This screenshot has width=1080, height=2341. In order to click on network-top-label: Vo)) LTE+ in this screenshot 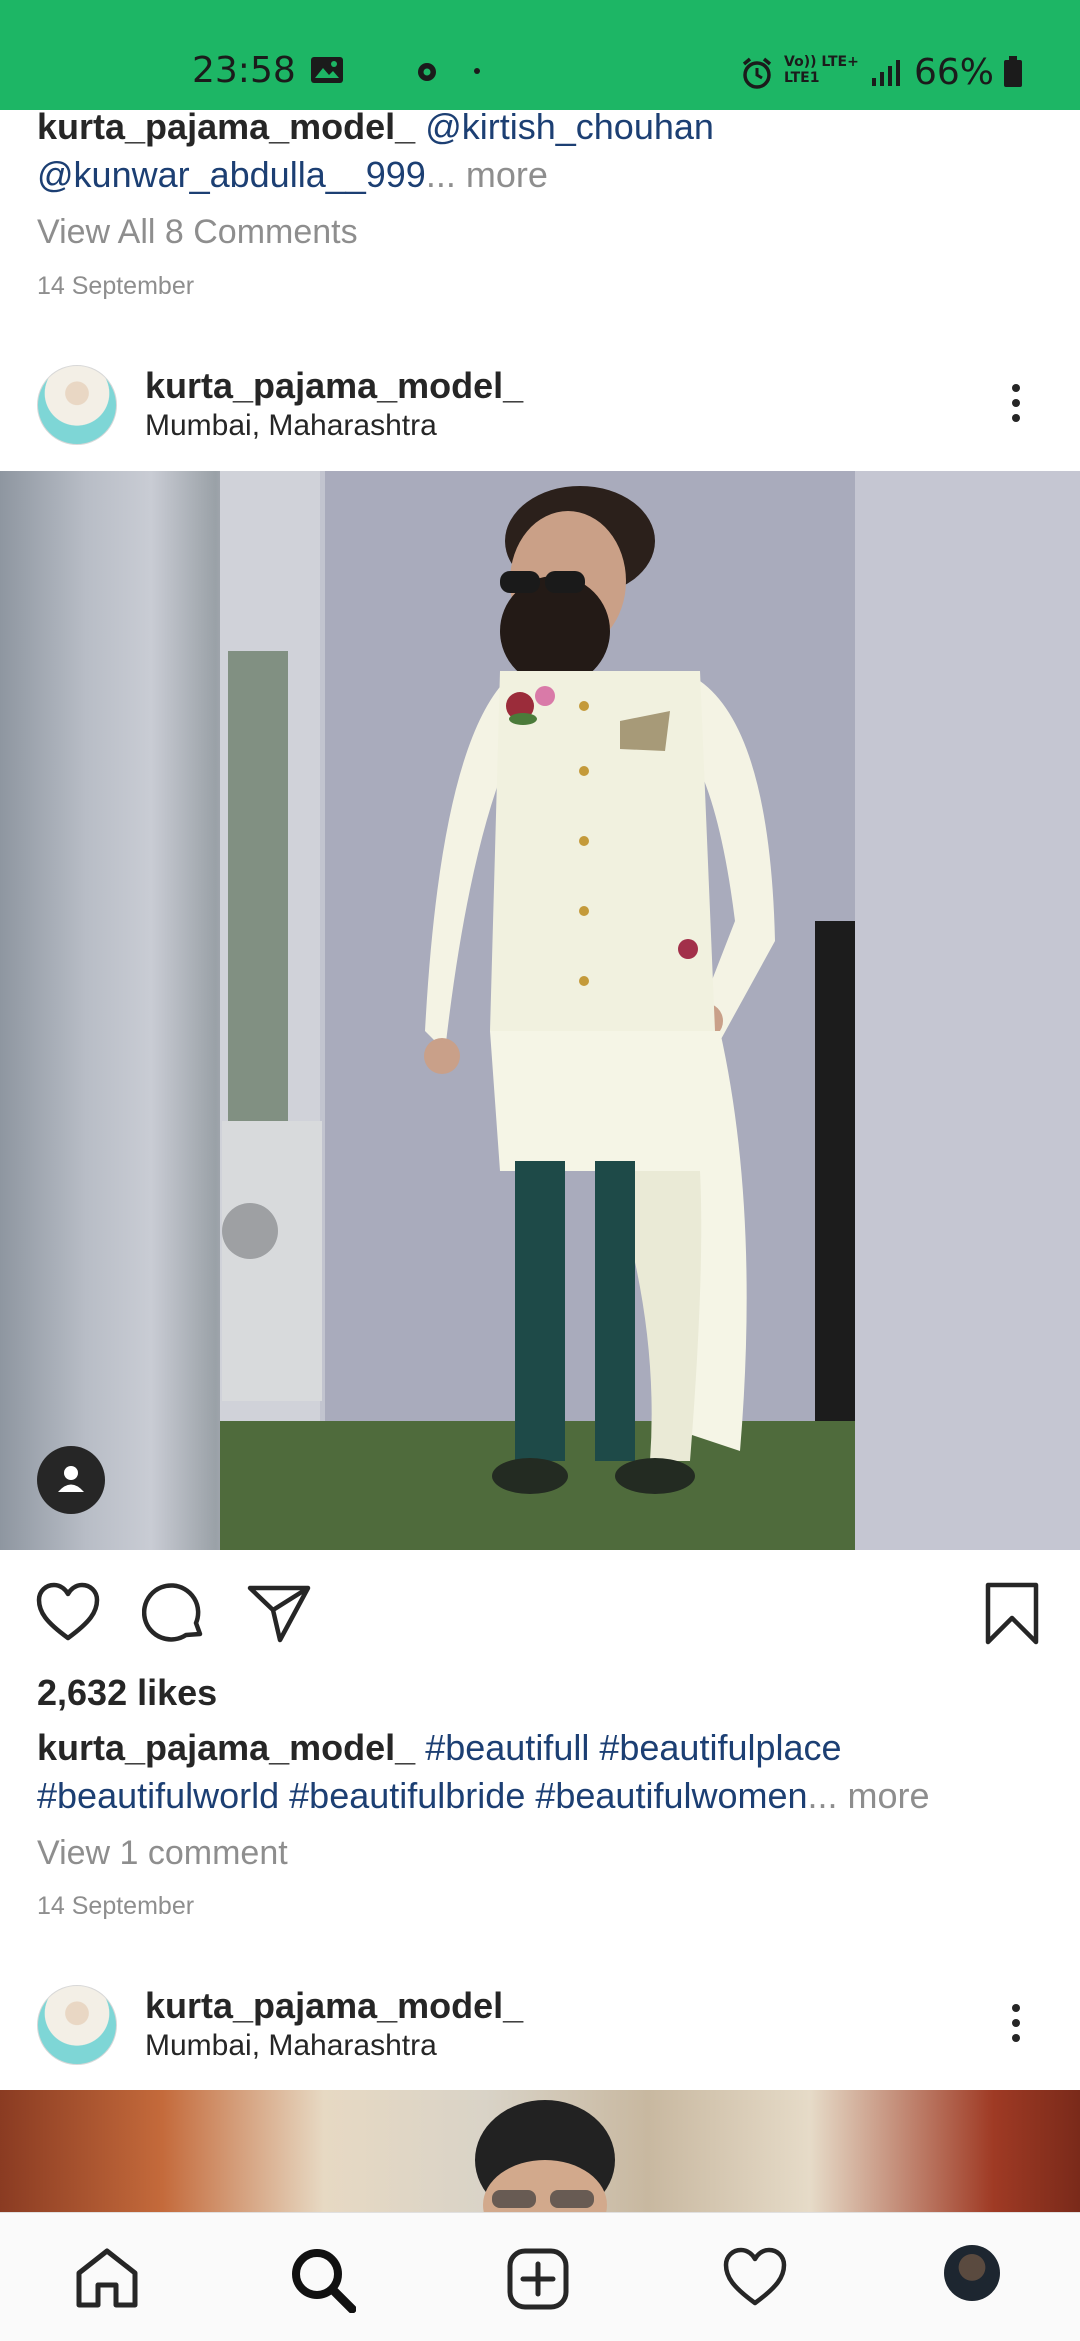, I will do `click(821, 62)`.